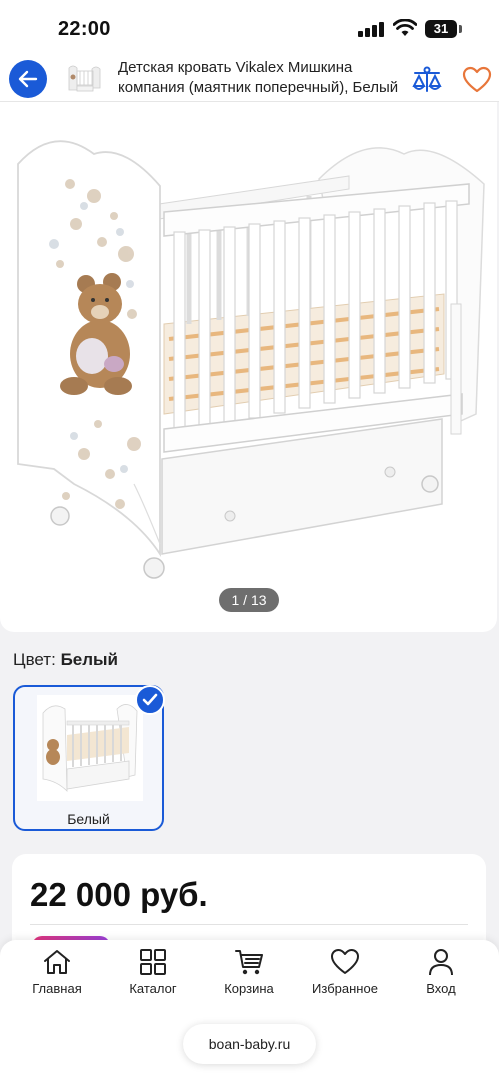  Describe the element at coordinates (427, 80) in the screenshot. I see `scales-icon` at that location.